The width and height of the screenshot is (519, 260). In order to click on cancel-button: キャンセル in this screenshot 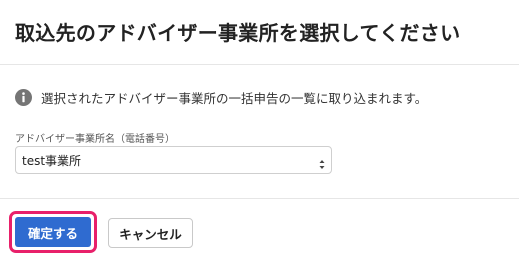, I will do `click(150, 233)`.